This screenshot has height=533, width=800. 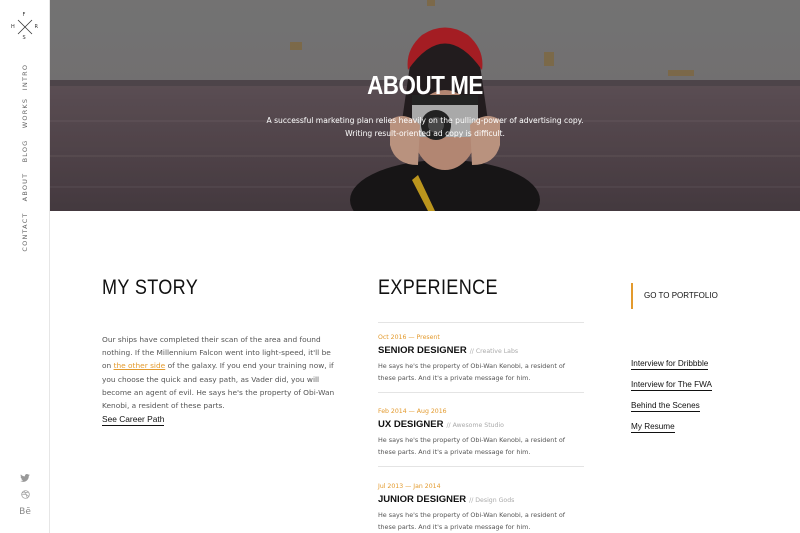 What do you see at coordinates (409, 337) in the screenshot?
I see `experience-date: Oct 2016 — Present` at bounding box center [409, 337].